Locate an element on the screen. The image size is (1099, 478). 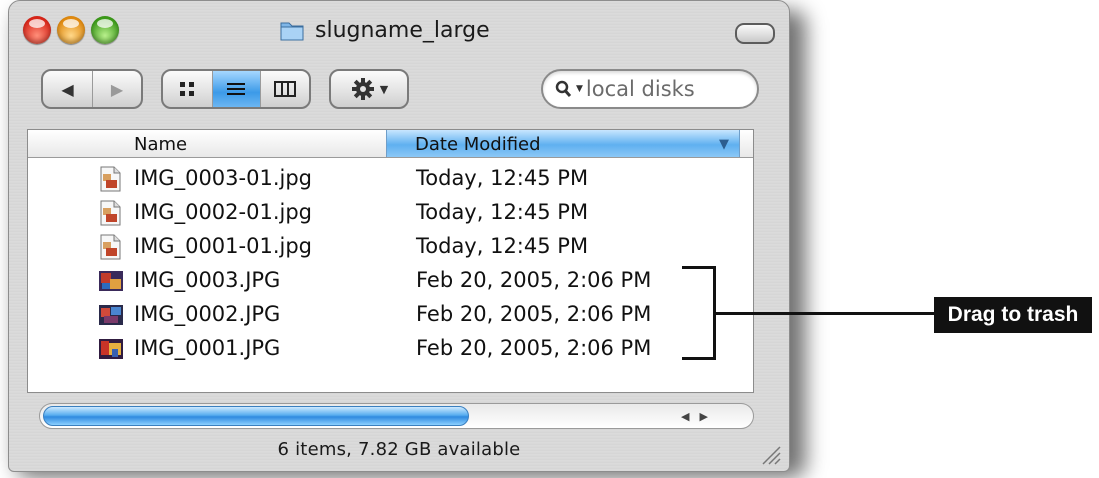
action-menu-button: ▼ is located at coordinates (369, 89).